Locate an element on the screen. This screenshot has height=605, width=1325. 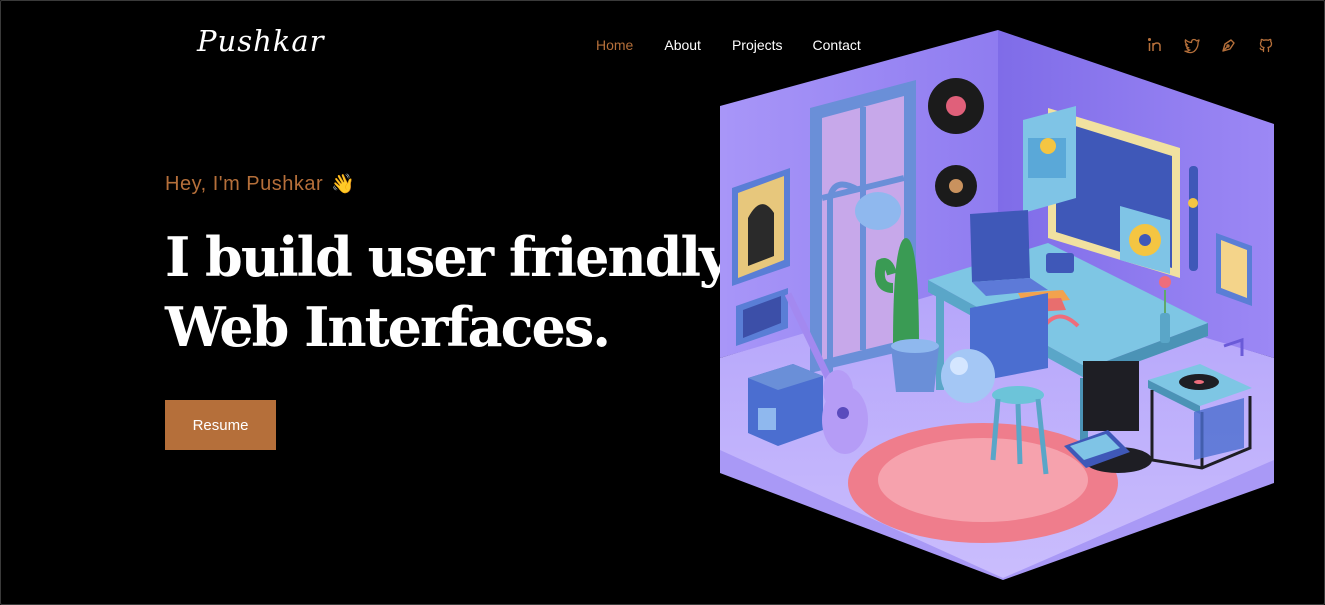
greeting: Hey, I'm Pushkar 👋 is located at coordinates (260, 184).